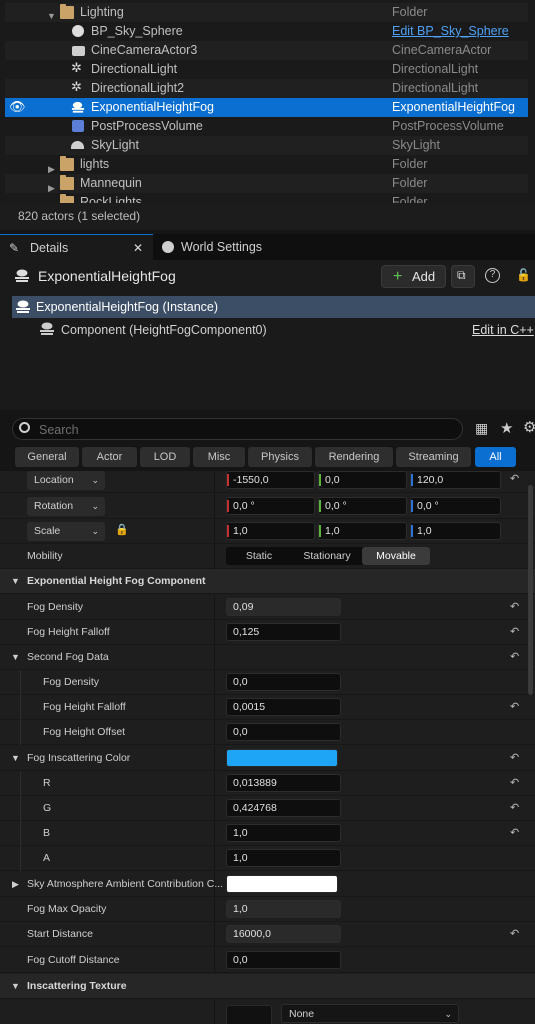 Image resolution: width=535 pixels, height=1024 pixels. I want to click on outliner-row-skylight: SkyLight SkyLight, so click(266, 145).